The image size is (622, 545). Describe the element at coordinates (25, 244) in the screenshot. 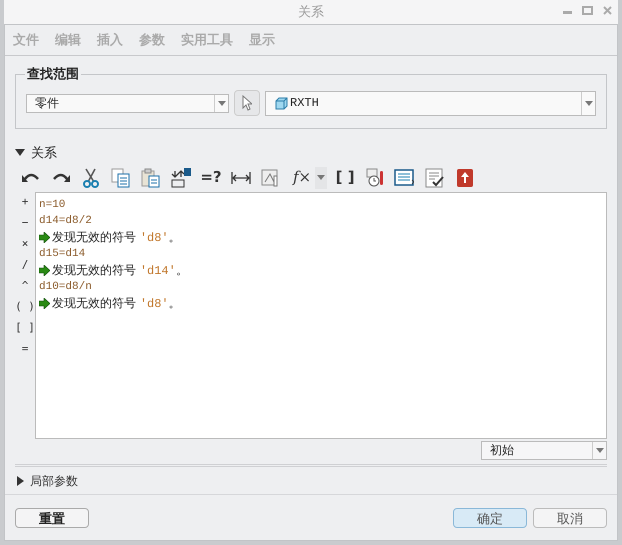

I see `operator-button: ×` at that location.